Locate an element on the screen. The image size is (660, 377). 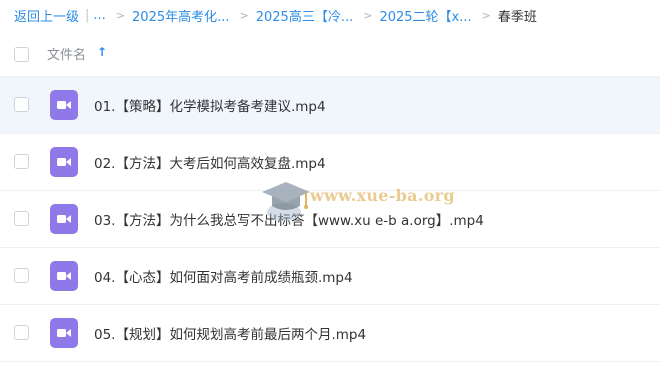
file-name: 03.【方法】为什么我总写不出标答【www.xu e-b a.org】.mp4 is located at coordinates (289, 219).